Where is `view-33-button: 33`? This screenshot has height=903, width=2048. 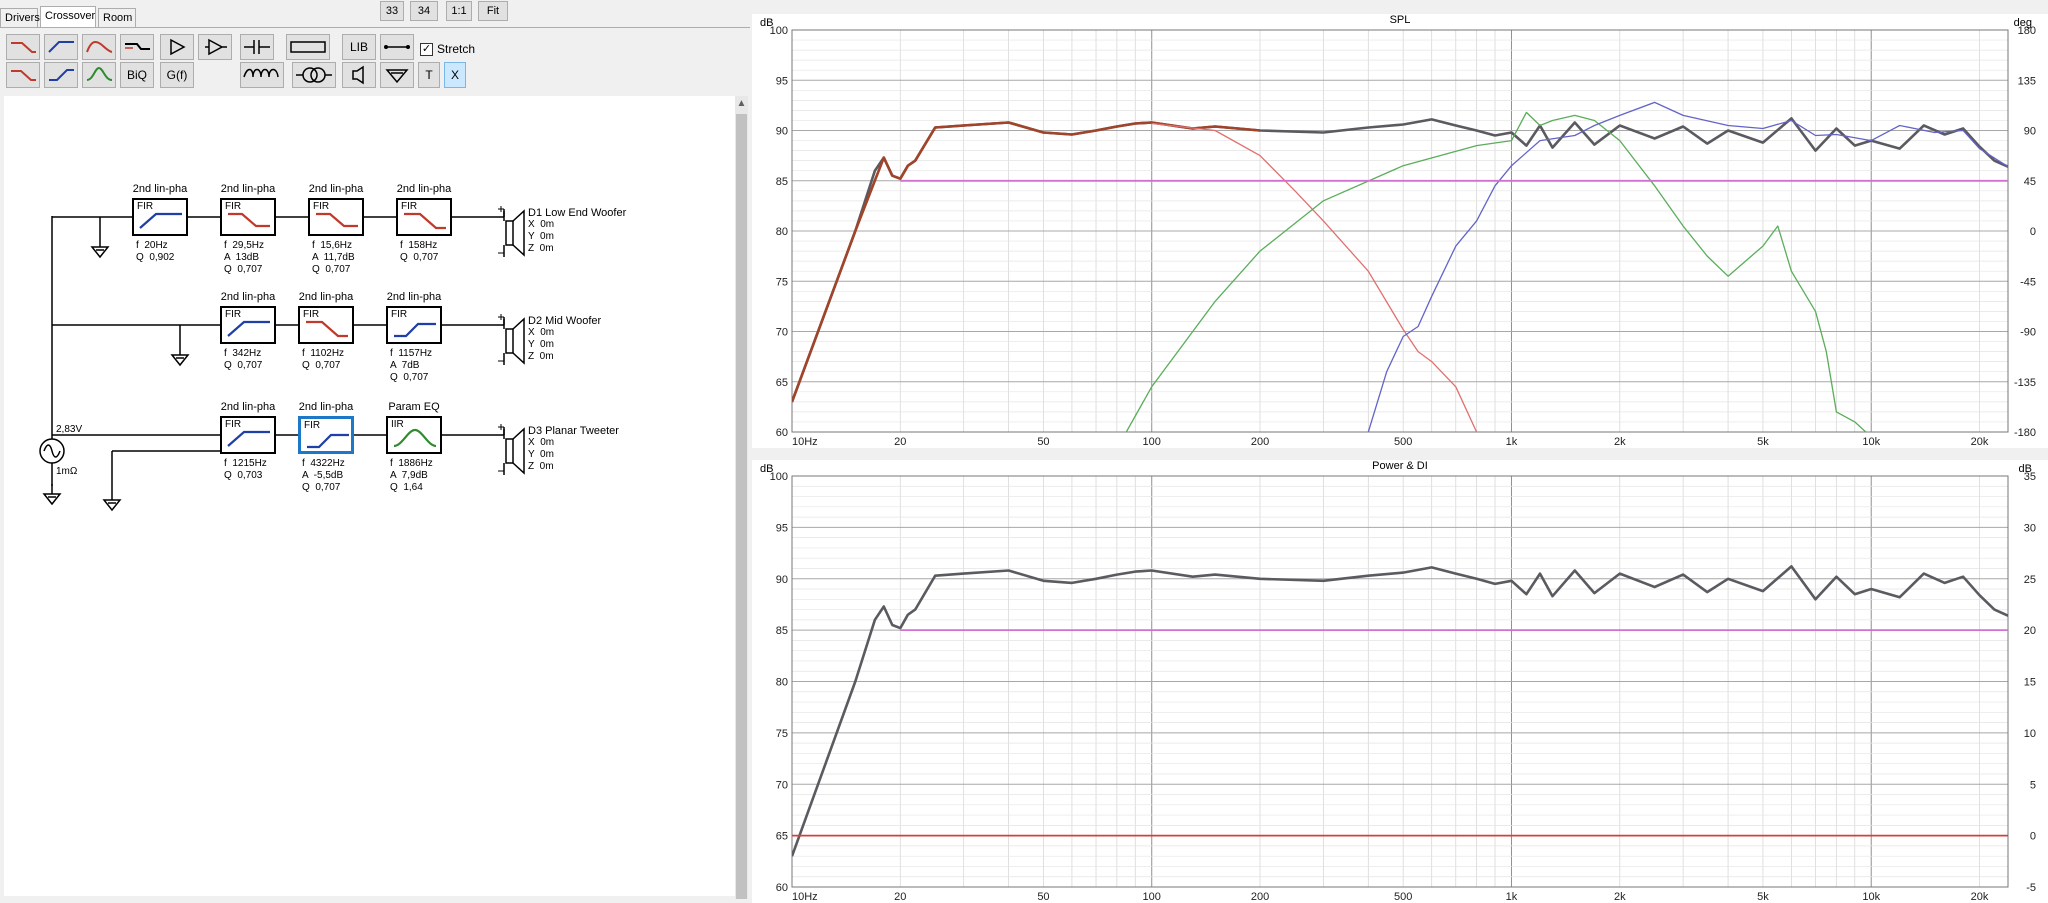 view-33-button: 33 is located at coordinates (392, 11).